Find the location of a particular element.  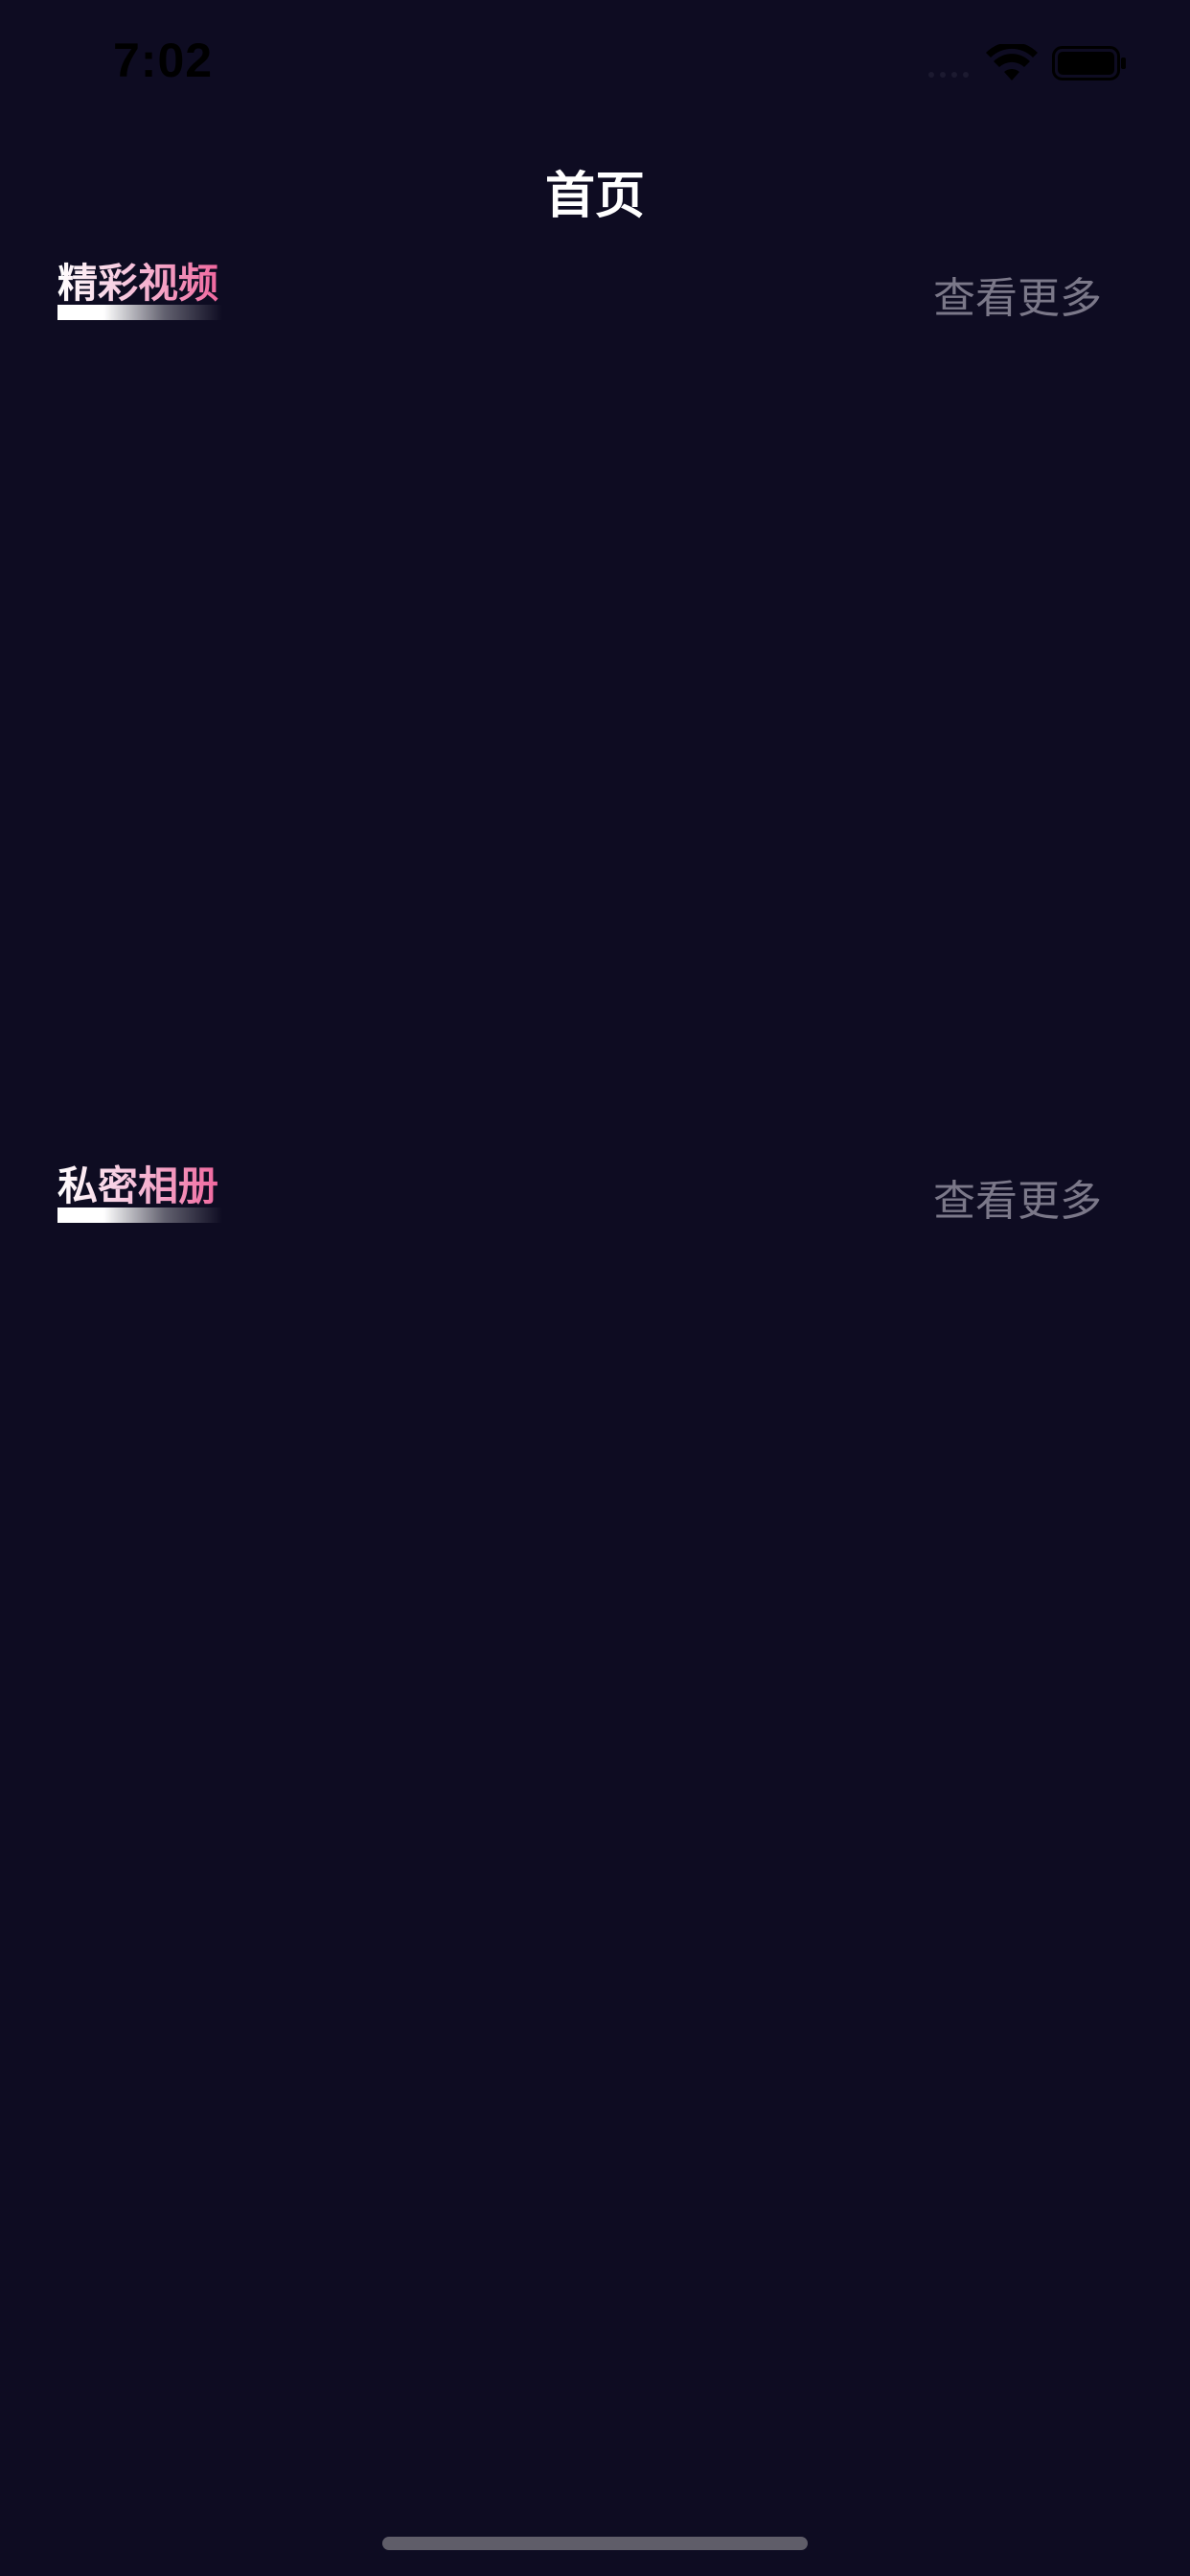

wifi-icon is located at coordinates (1012, 62).